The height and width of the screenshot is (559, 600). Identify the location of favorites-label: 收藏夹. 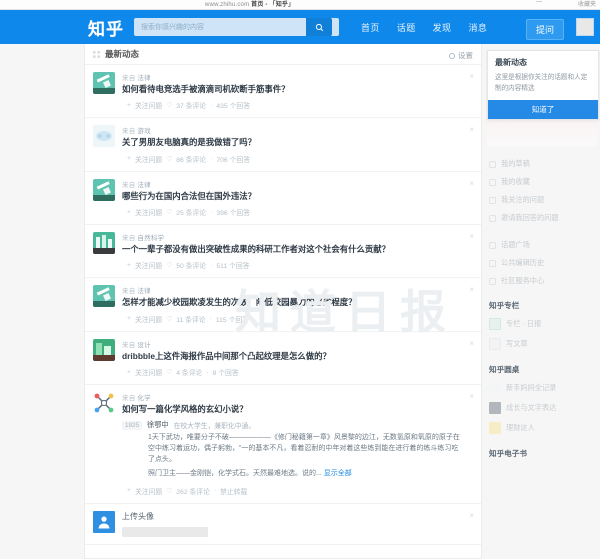
(587, 4).